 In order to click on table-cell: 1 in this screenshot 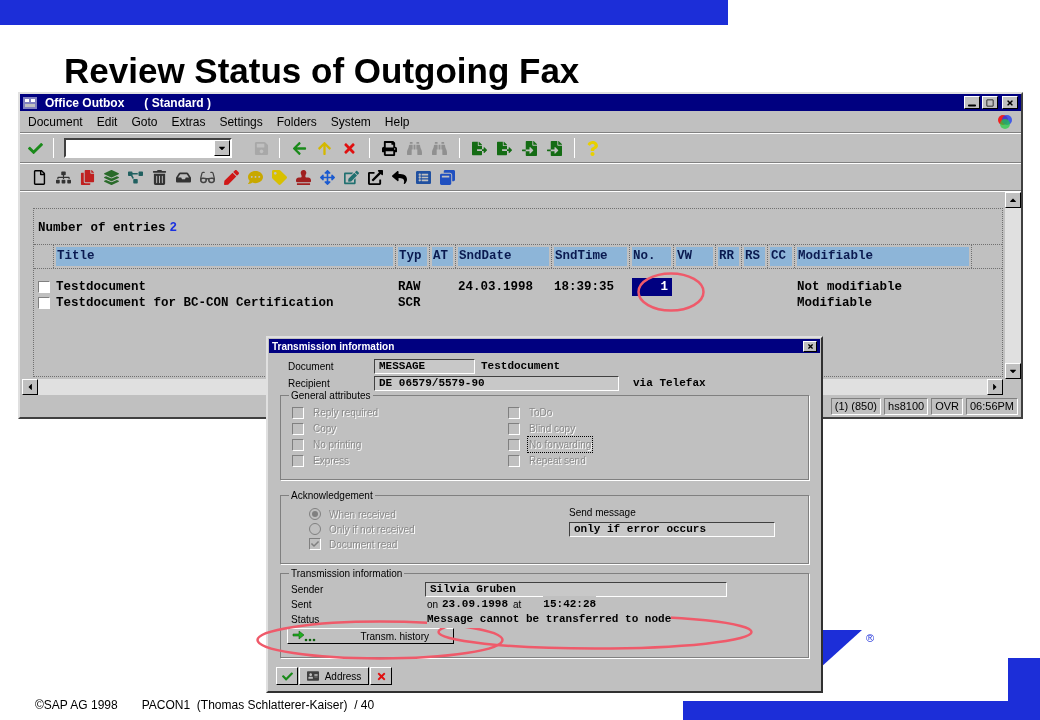, I will do `click(652, 287)`.